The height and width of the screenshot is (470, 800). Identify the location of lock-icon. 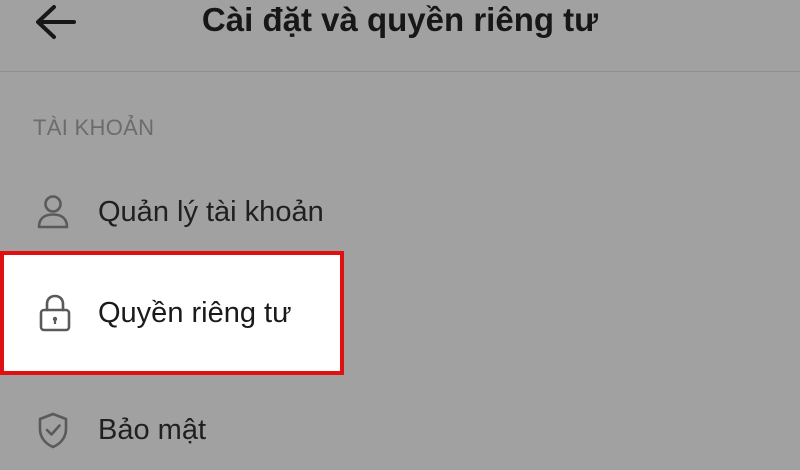
(55, 313).